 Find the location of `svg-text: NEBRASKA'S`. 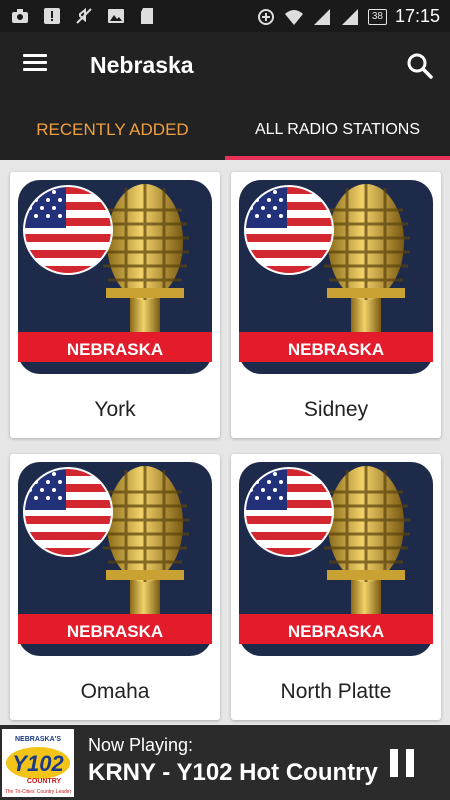

svg-text: NEBRASKA'S is located at coordinates (38, 739).